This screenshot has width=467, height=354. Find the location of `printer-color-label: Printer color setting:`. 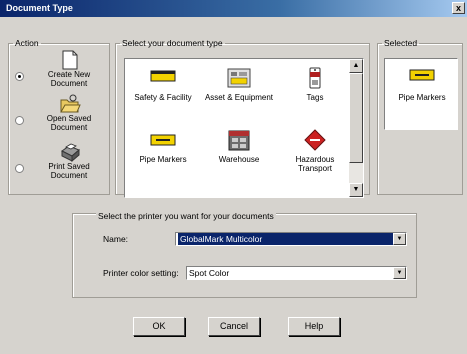

printer-color-label: Printer color setting: is located at coordinates (141, 273).